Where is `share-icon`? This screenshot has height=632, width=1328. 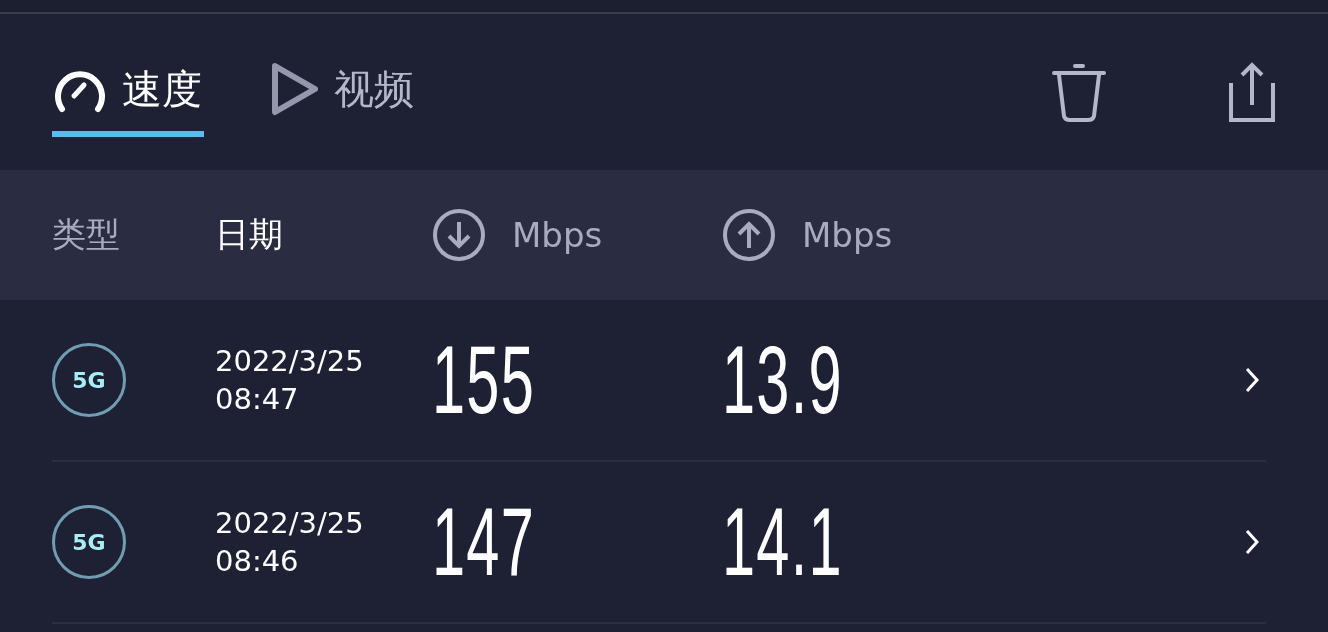
share-icon is located at coordinates (1252, 92).